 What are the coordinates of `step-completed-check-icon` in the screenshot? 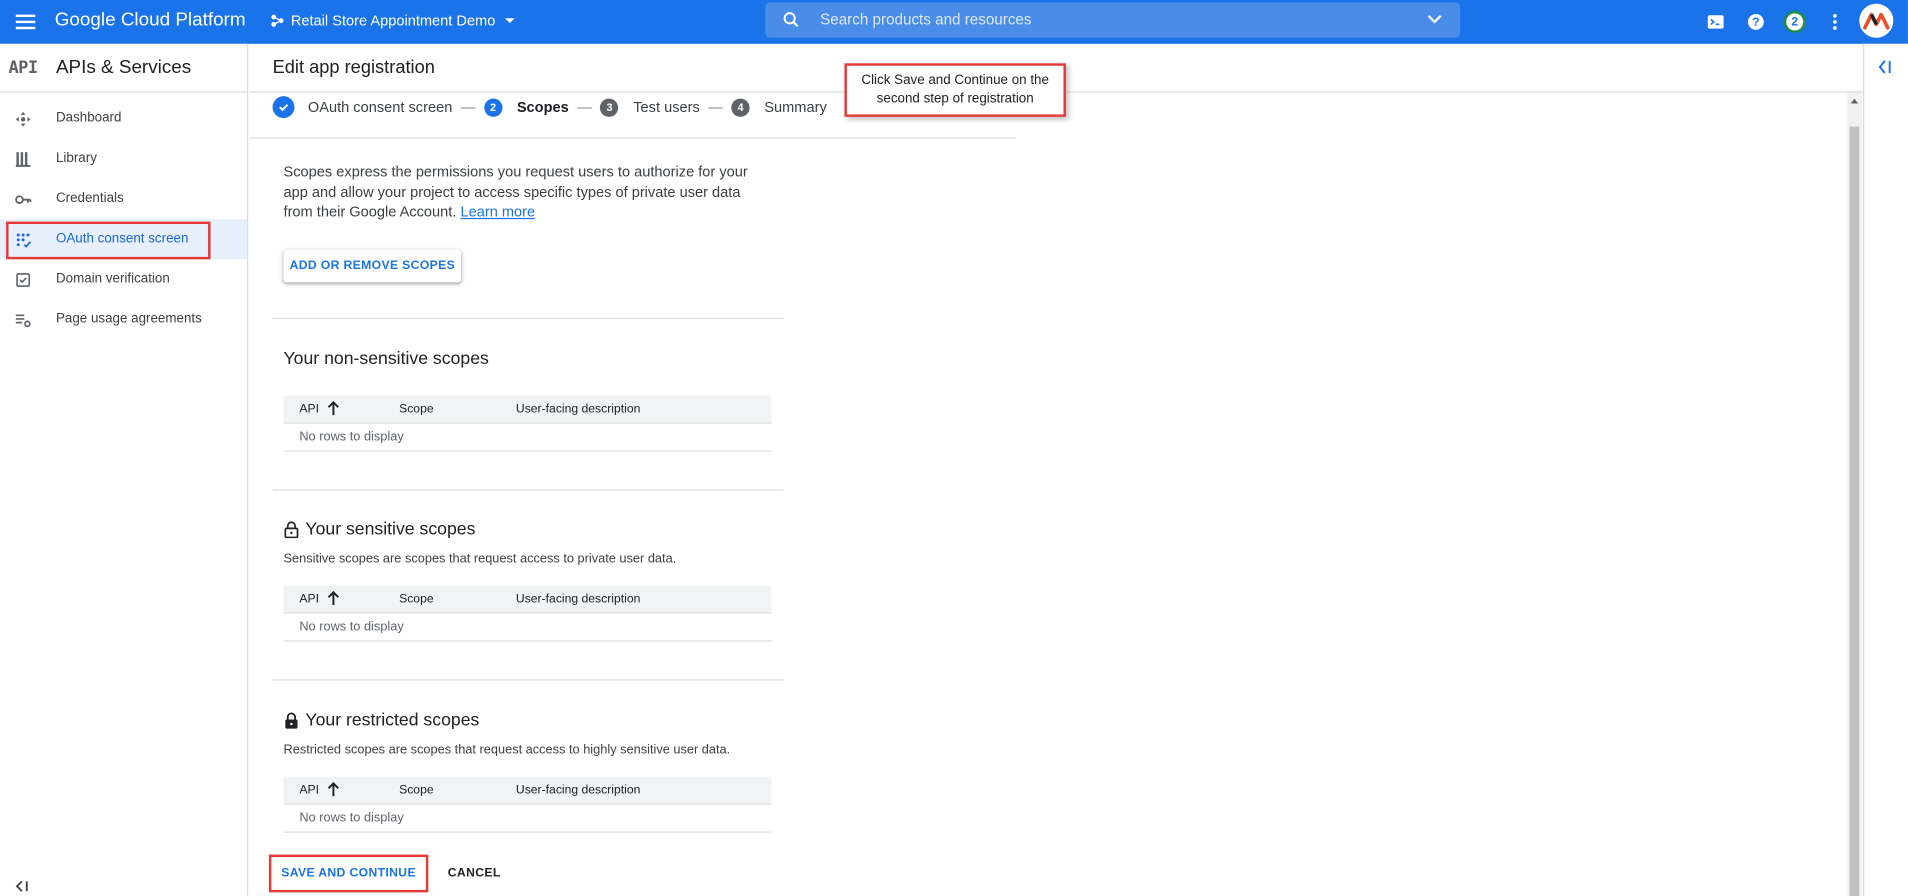 It's located at (283, 107).